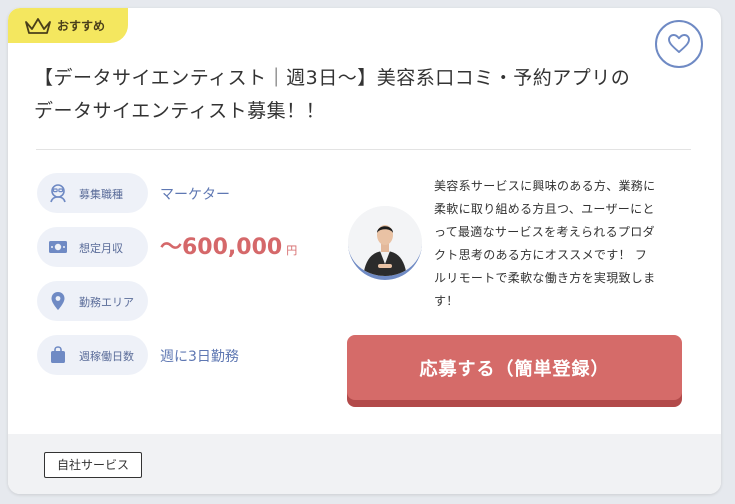  Describe the element at coordinates (195, 195) in the screenshot. I see `position-value: マーケター` at that location.